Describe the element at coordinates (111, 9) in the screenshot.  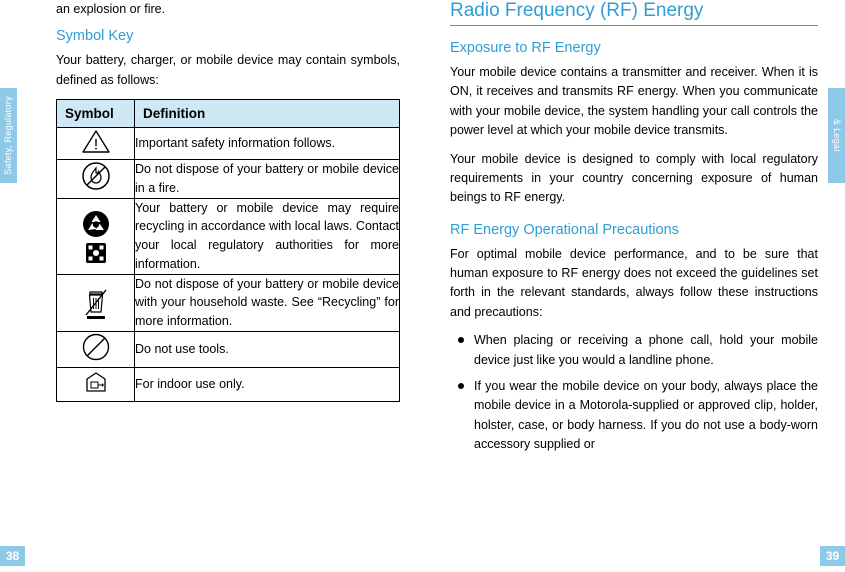
I see `continued-paragraph: an explosion or fire.` at that location.